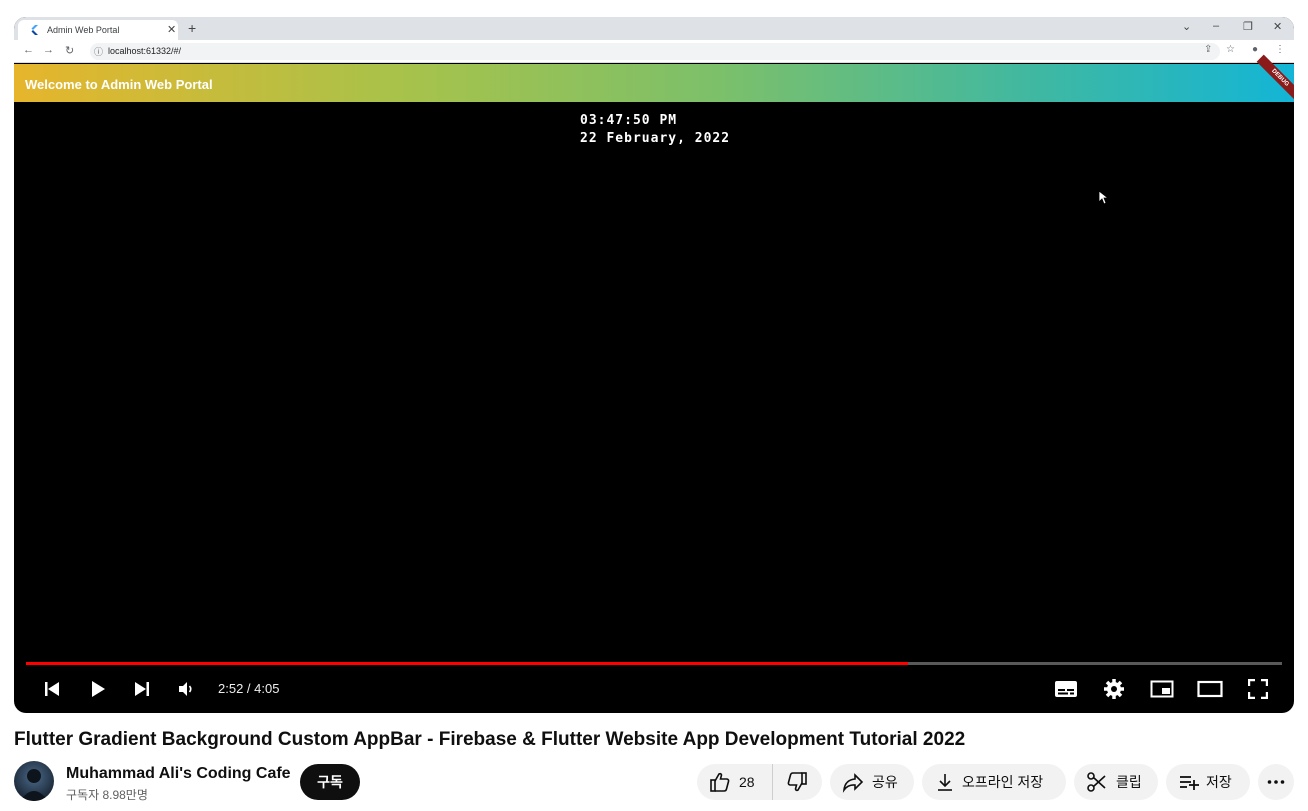  I want to click on mouse-cursor-icon, so click(1104, 198).